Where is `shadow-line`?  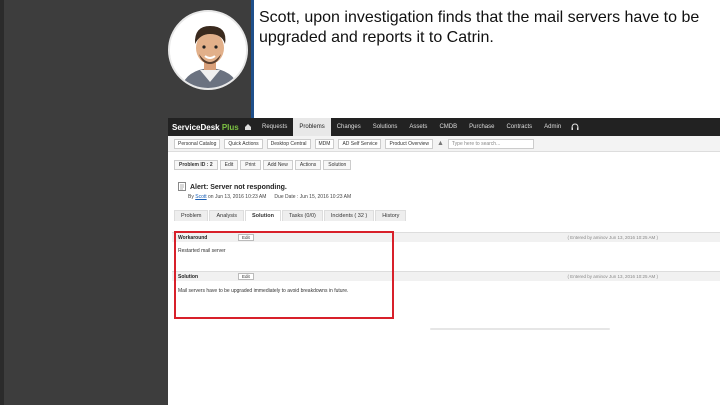
shadow-line is located at coordinates (520, 329).